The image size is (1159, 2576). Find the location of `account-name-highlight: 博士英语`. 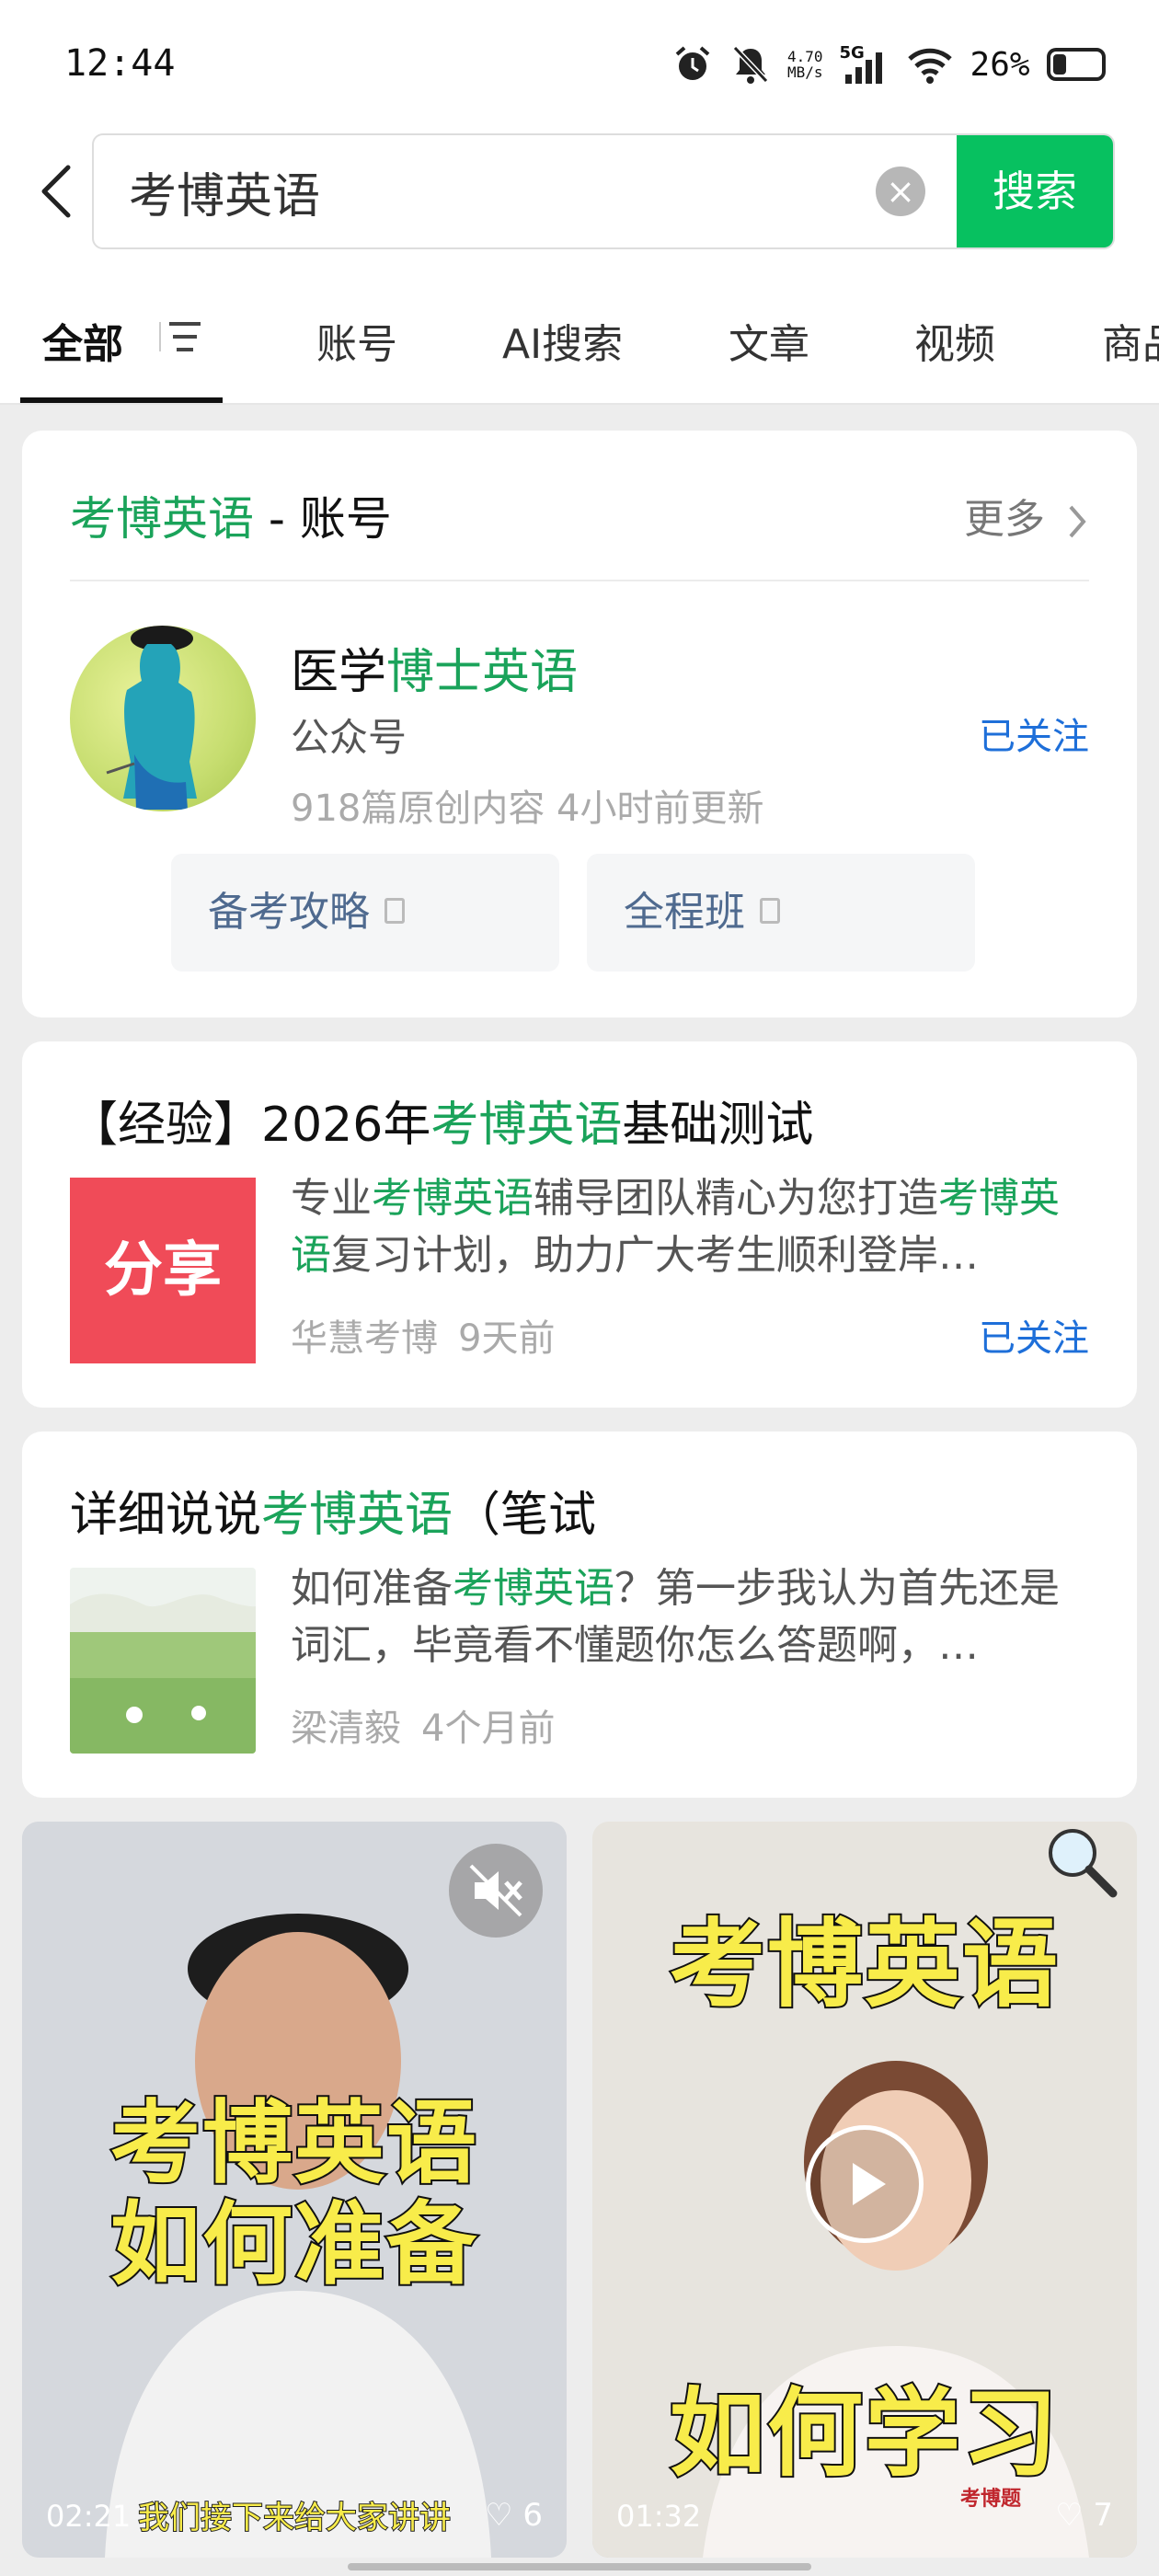

account-name-highlight: 博士英语 is located at coordinates (482, 672).